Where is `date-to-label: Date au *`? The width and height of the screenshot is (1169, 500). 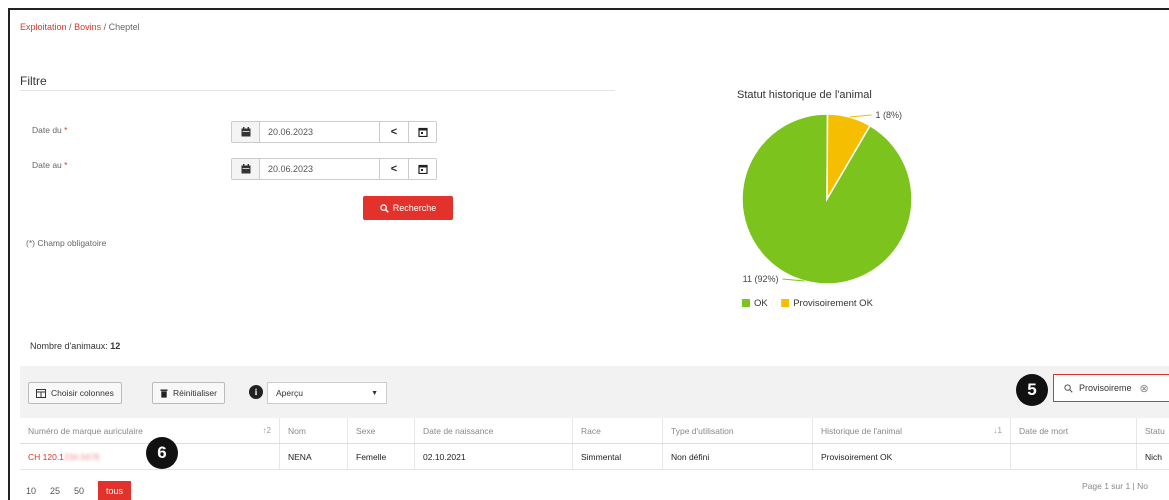 date-to-label: Date au * is located at coordinates (49, 165).